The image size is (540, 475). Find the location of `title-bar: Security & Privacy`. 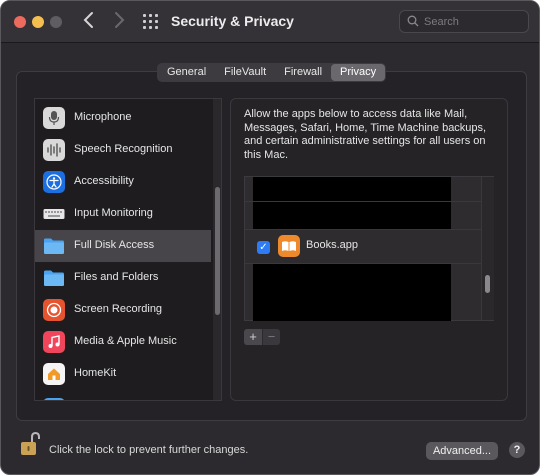

title-bar: Security & Privacy is located at coordinates (270, 22).